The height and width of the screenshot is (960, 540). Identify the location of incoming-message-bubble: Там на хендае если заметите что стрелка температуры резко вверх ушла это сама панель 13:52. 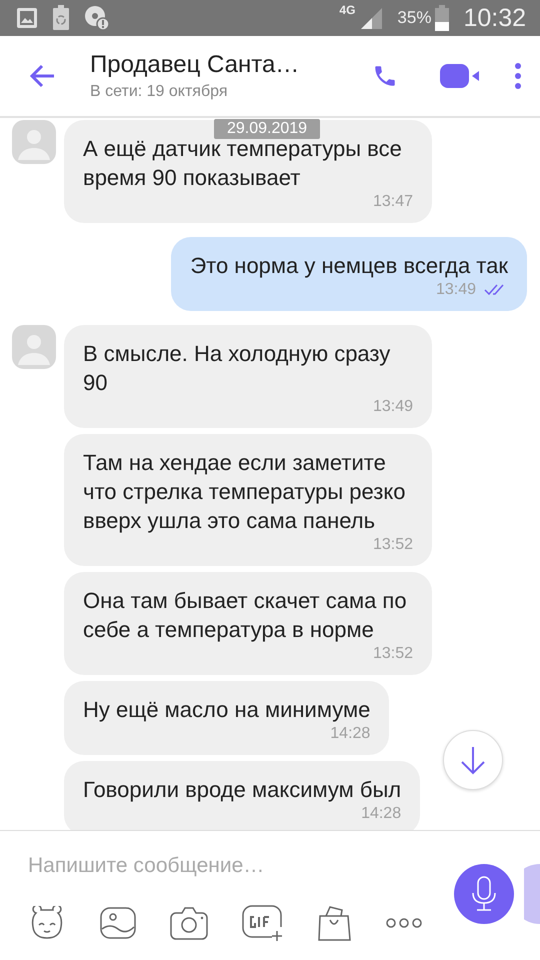
(248, 500).